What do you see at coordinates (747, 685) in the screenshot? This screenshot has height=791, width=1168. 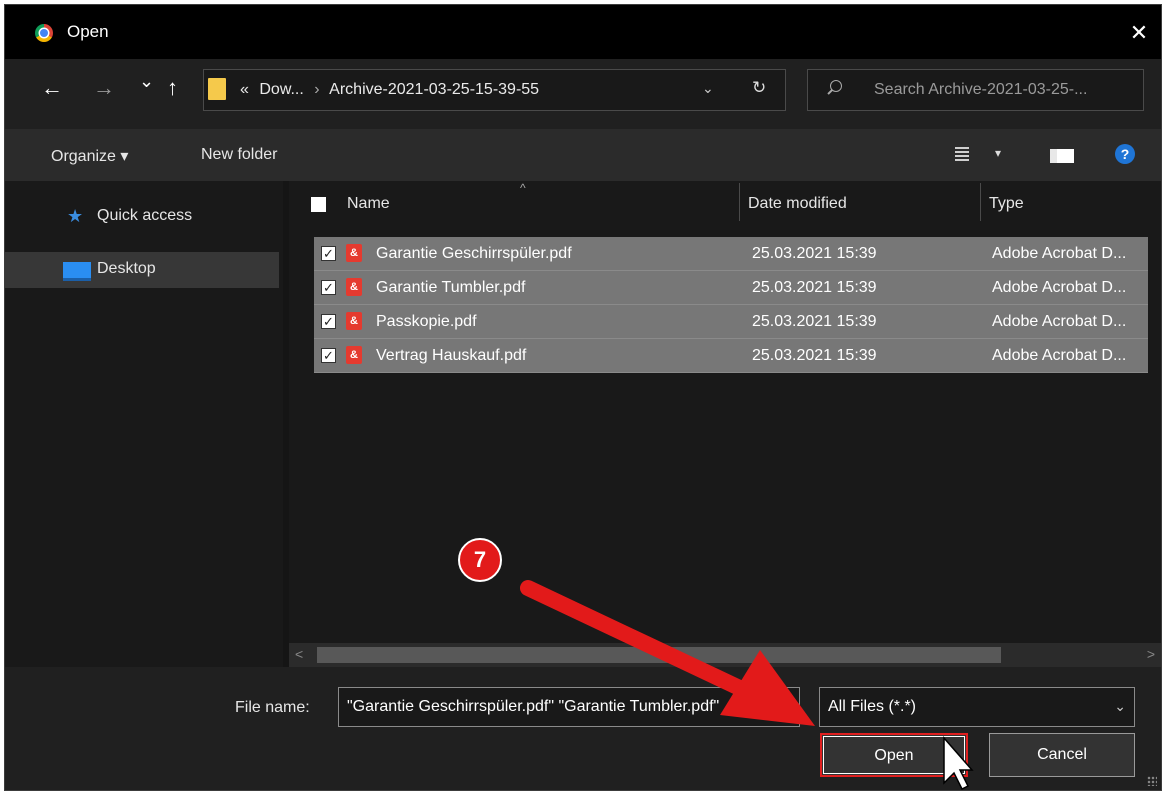 I see `annotation-arrow` at bounding box center [747, 685].